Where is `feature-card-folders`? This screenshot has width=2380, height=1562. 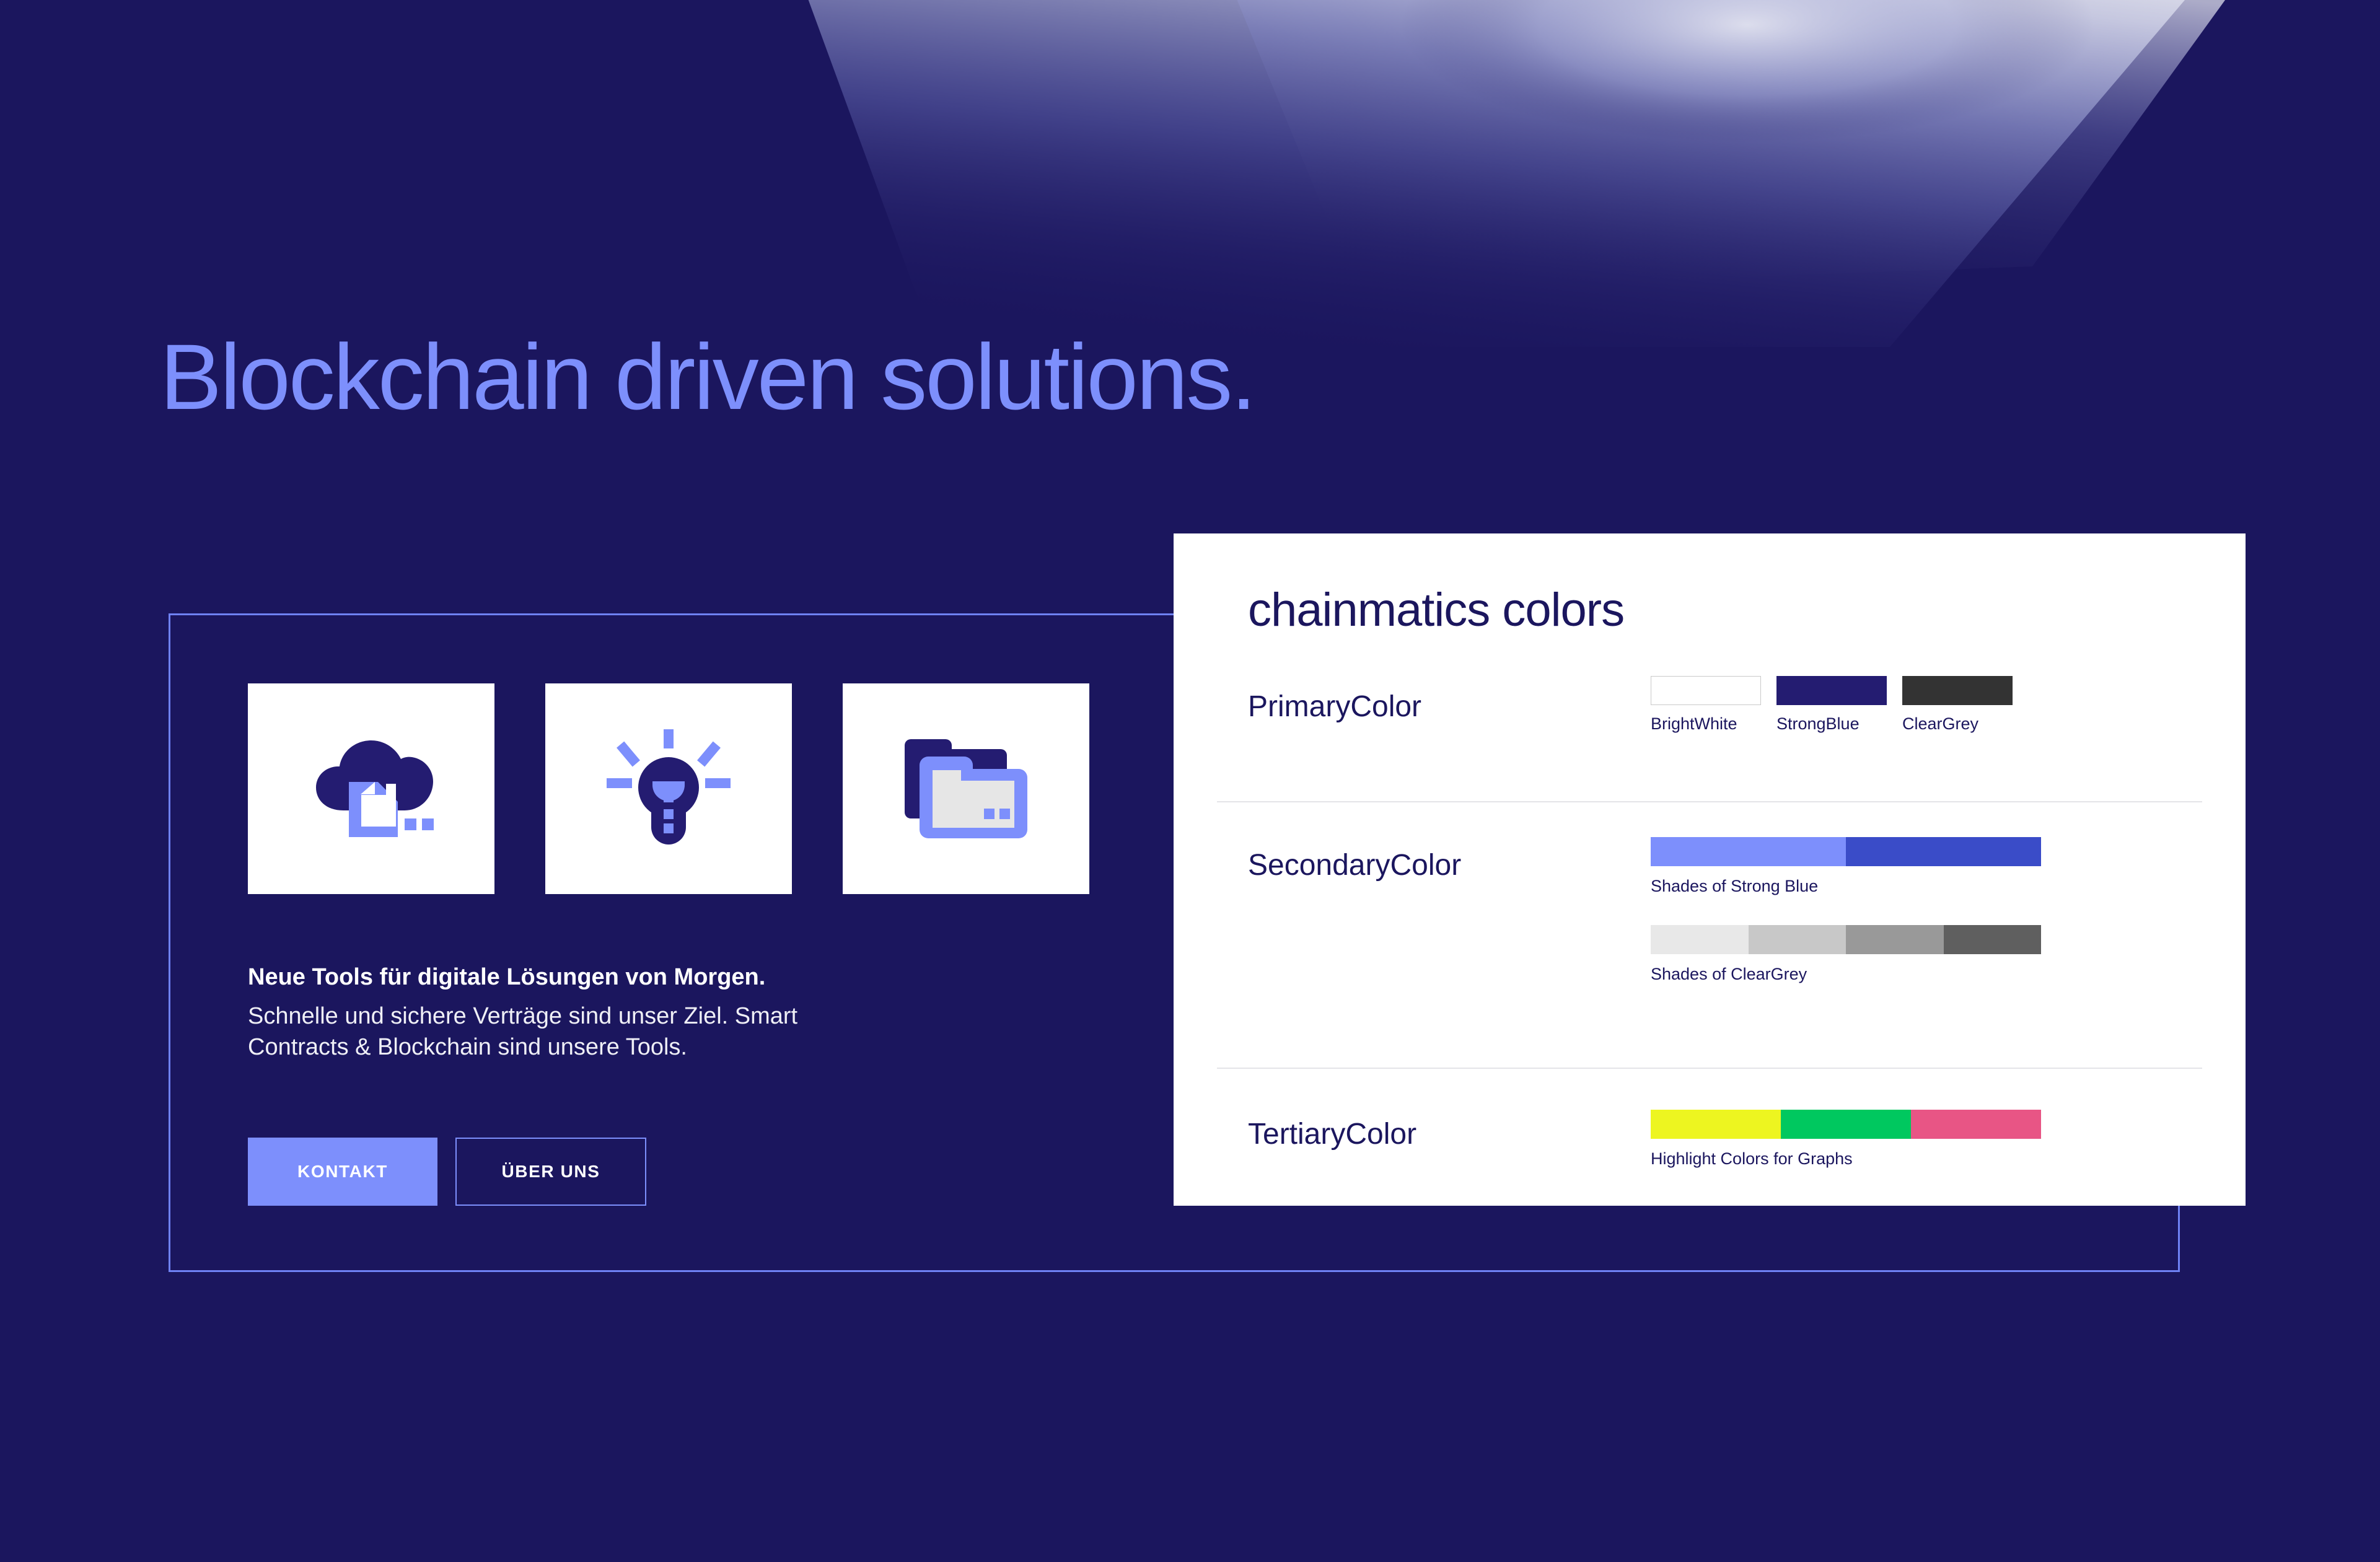
feature-card-folders is located at coordinates (966, 788).